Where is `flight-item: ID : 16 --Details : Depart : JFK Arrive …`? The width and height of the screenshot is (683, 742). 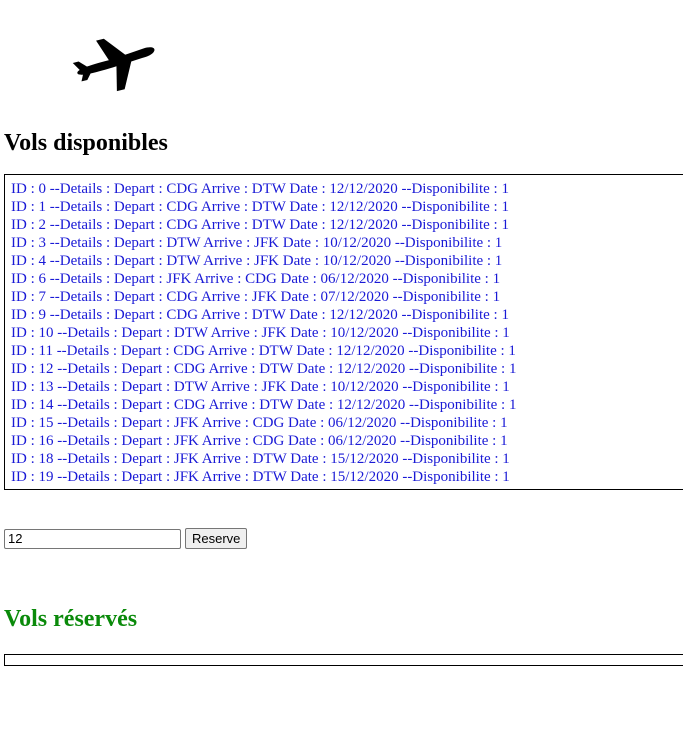 flight-item: ID : 16 --Details : Depart : JFK Arrive … is located at coordinates (347, 441).